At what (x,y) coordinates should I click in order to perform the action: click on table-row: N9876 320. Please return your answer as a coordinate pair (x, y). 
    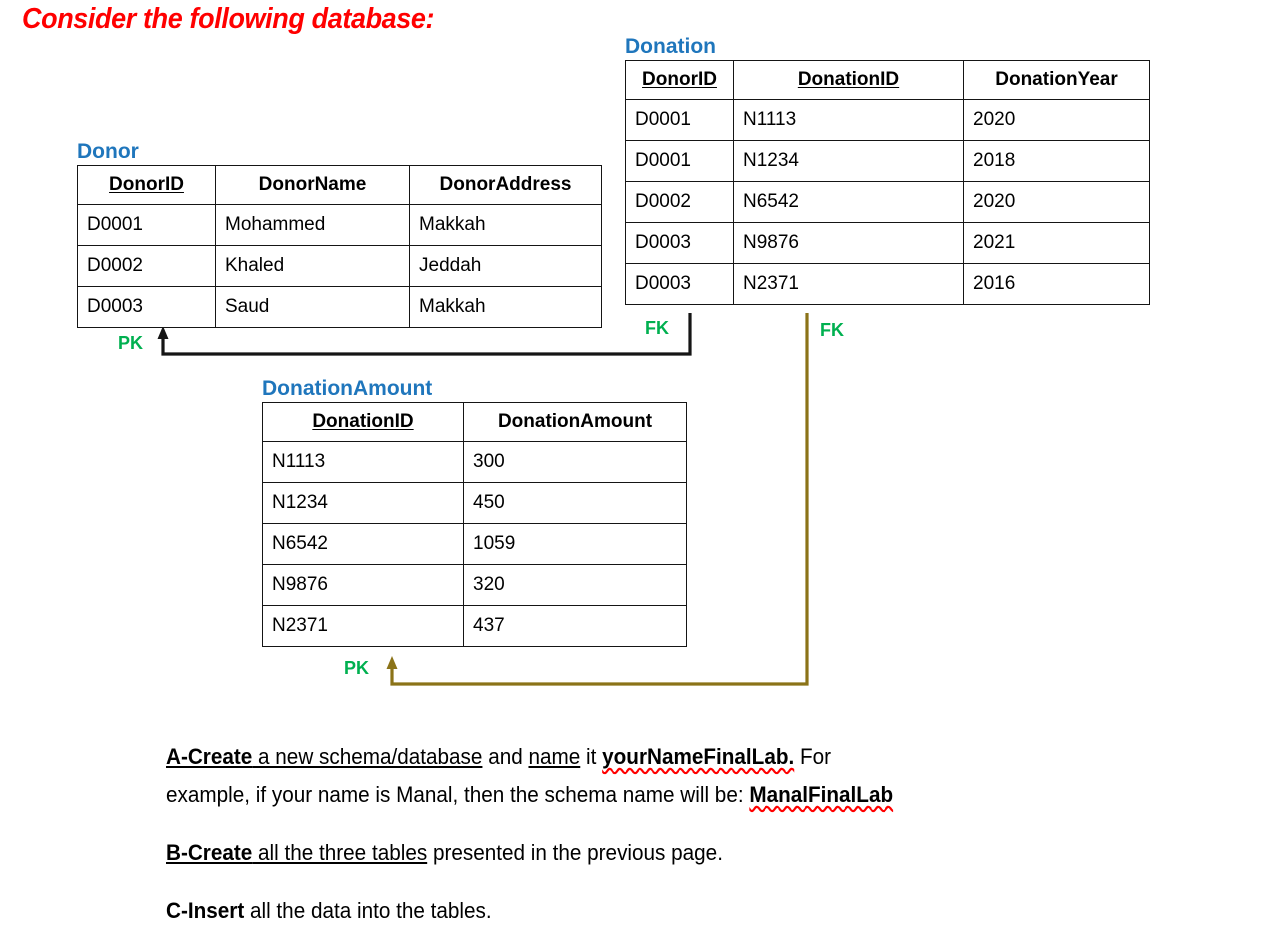
    Looking at the image, I should click on (474, 585).